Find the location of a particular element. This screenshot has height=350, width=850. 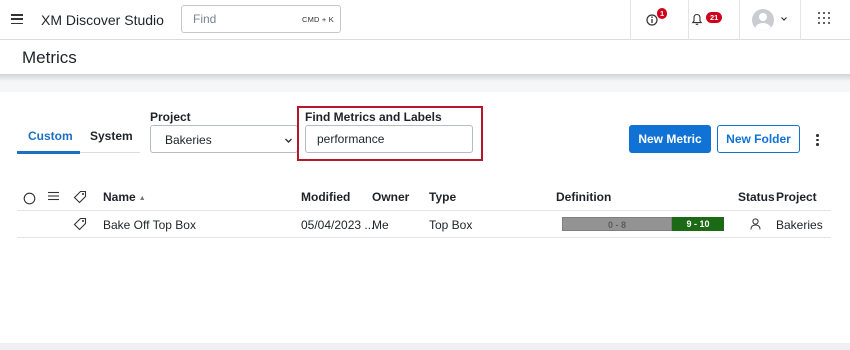

tab-custom: Custom is located at coordinates (50, 136).